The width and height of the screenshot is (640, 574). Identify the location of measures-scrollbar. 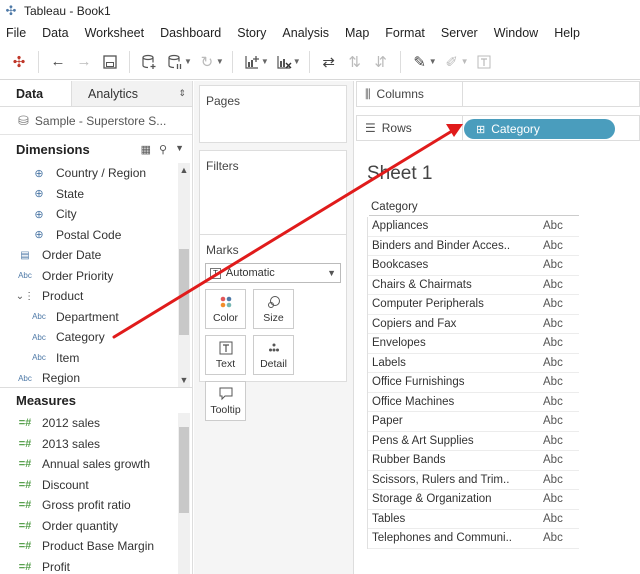
(184, 493).